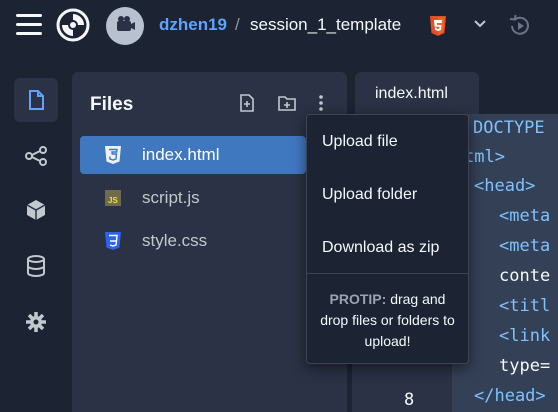  I want to click on file-row: index.html, so click(193, 155).